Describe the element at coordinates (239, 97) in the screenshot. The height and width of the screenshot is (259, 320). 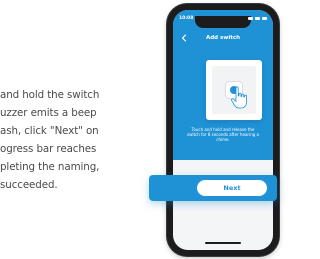
I see `hand-pointer-icon` at that location.